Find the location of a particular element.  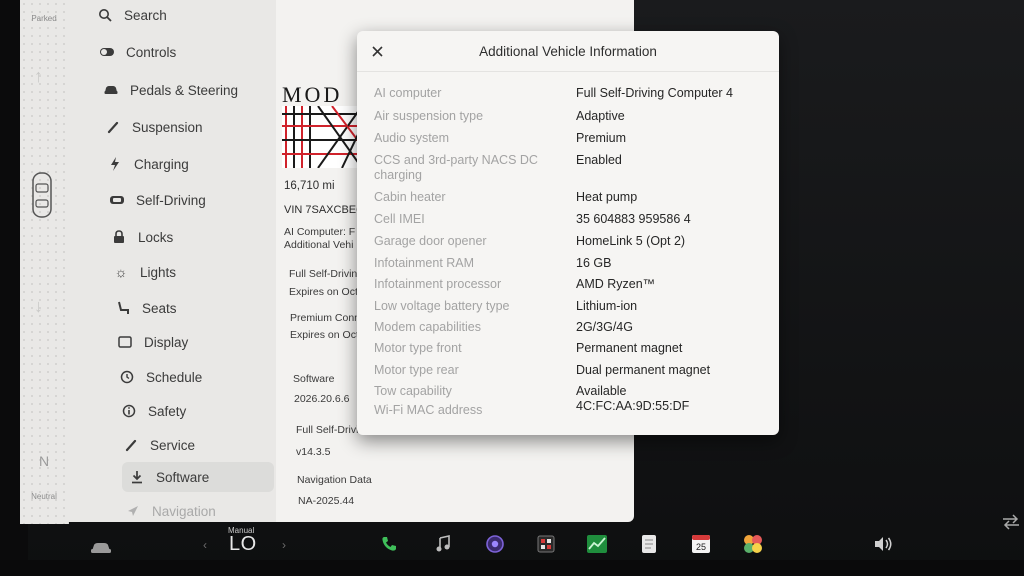

model-logo: MOD is located at coordinates (312, 94).